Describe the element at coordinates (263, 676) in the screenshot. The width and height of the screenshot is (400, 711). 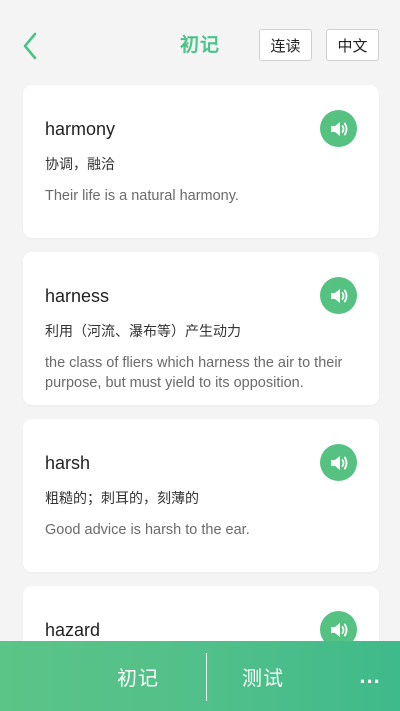
I see `tab-test: 测试` at that location.